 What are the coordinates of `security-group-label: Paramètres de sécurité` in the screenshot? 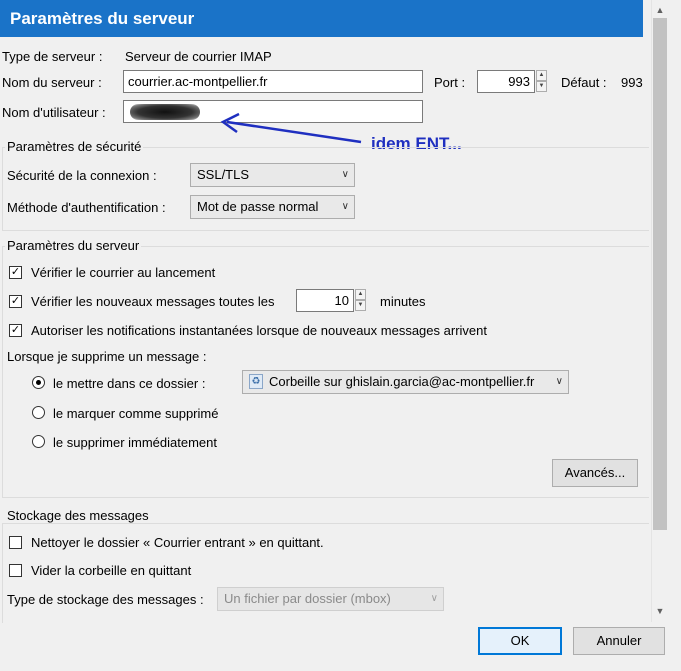 It's located at (74, 146).